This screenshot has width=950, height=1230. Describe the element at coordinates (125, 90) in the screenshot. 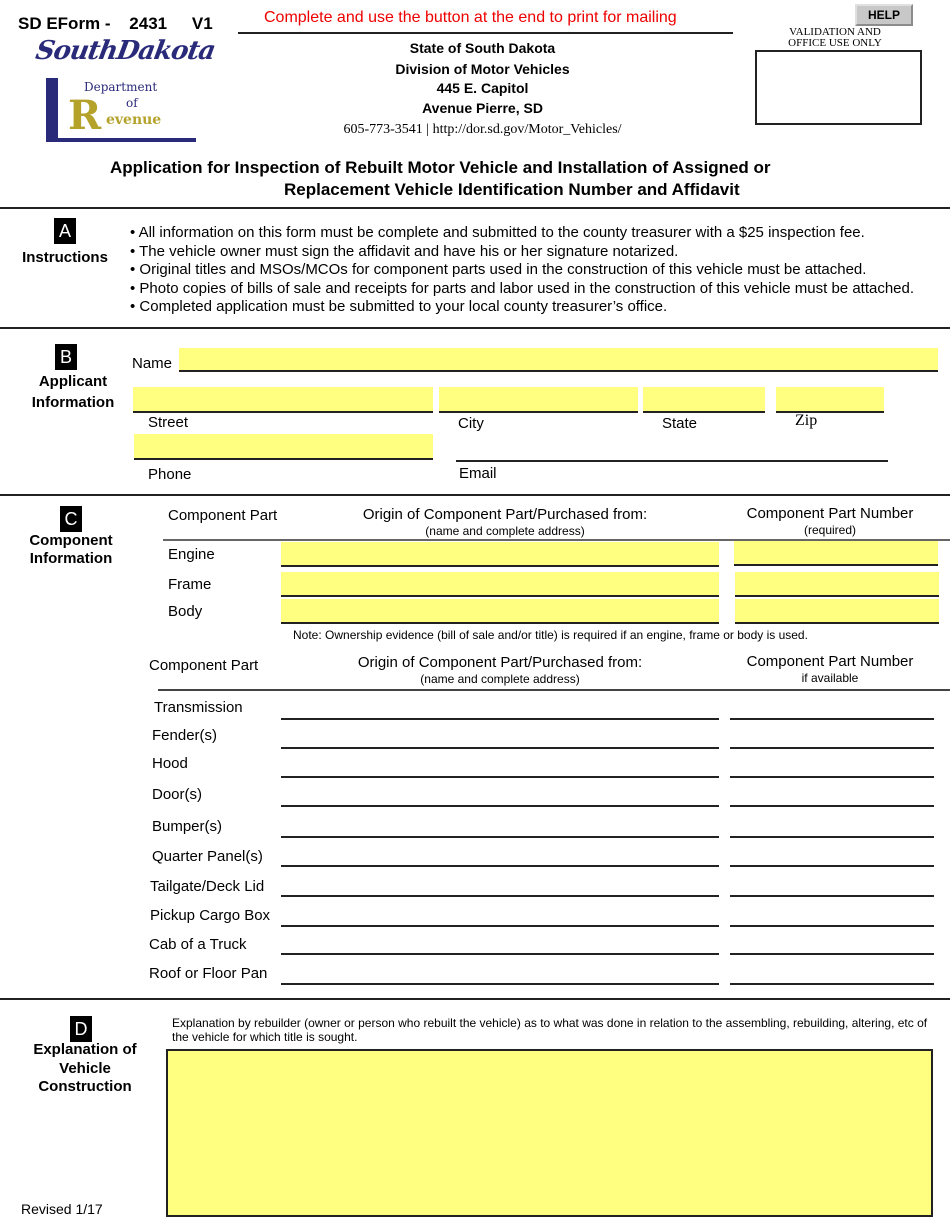

I see `department-of-revenue-logo: SouthDakota Department of R evenue` at that location.